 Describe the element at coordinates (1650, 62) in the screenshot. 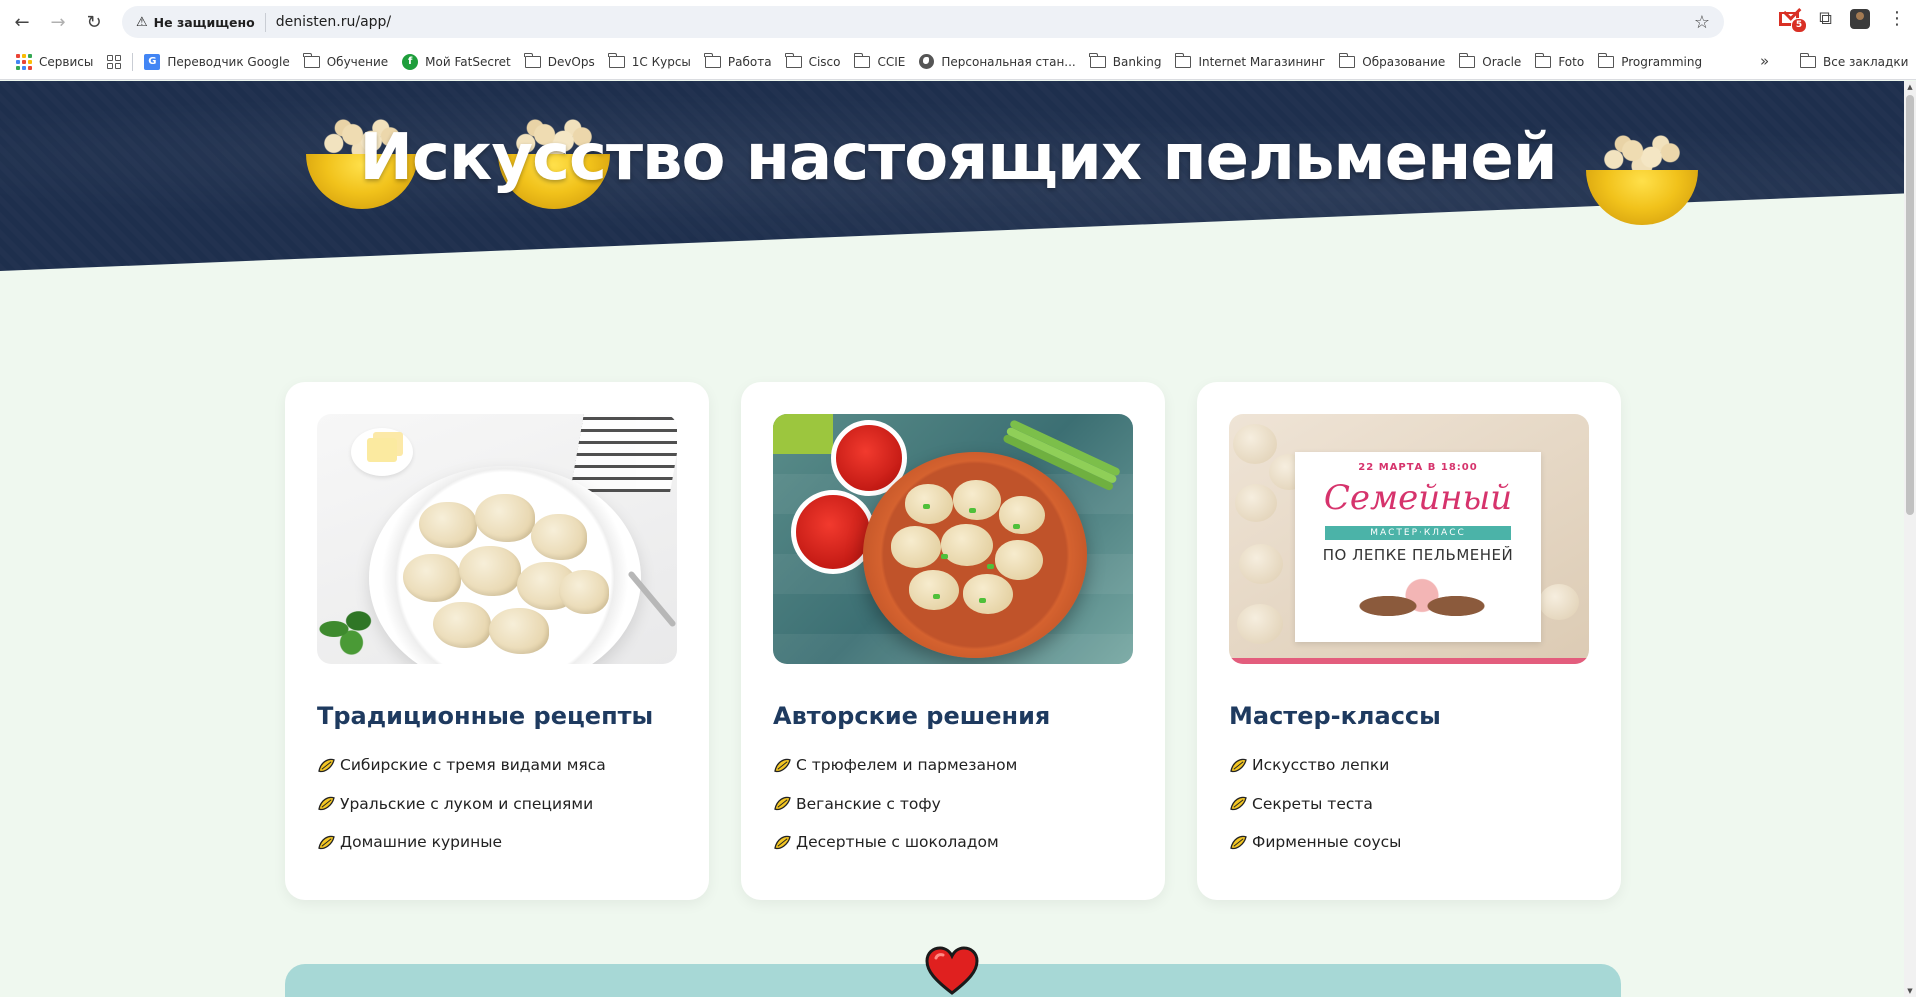

I see `bookmark-folder-programming: Programming` at that location.